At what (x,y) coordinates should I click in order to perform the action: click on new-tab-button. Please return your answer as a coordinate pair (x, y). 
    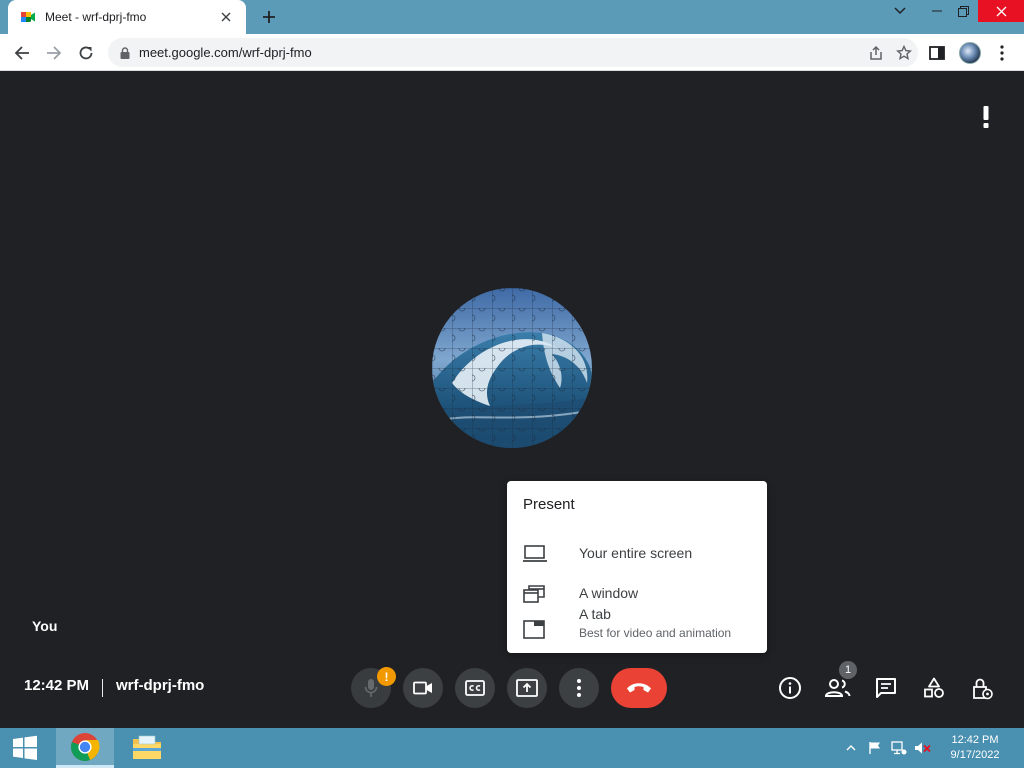
    Looking at the image, I should click on (269, 17).